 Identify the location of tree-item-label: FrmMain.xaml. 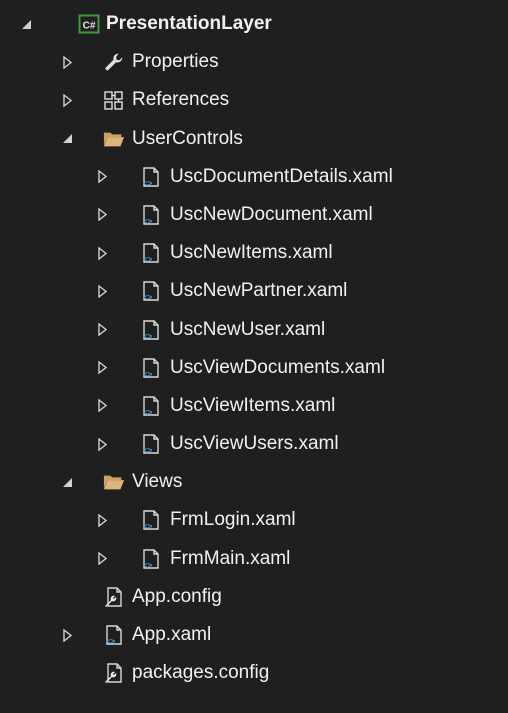
(230, 558).